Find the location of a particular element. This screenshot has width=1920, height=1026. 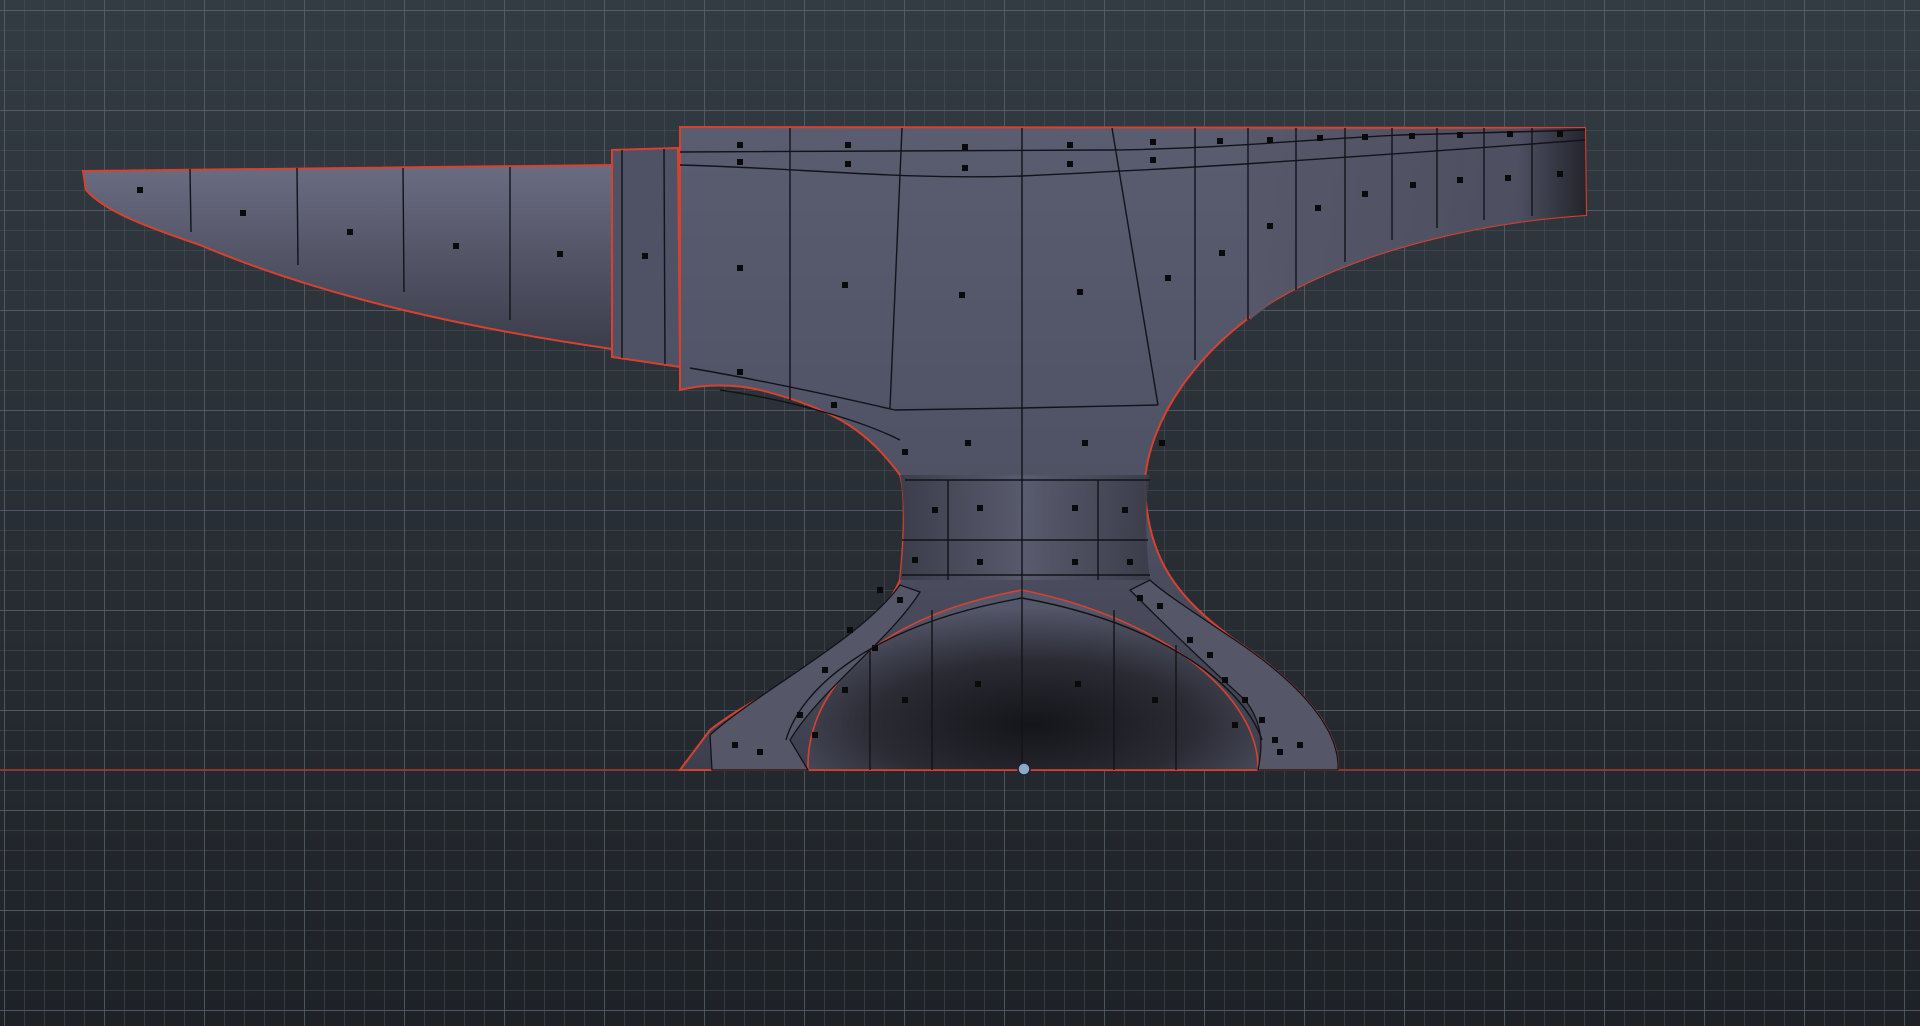

anvil-waist is located at coordinates (1025, 527).